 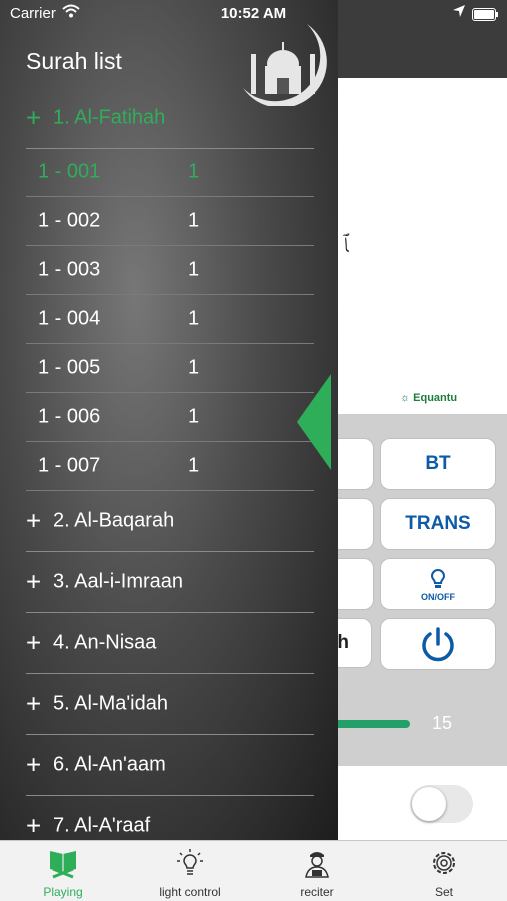 What do you see at coordinates (370, 724) in the screenshot?
I see `volume-slider` at bounding box center [370, 724].